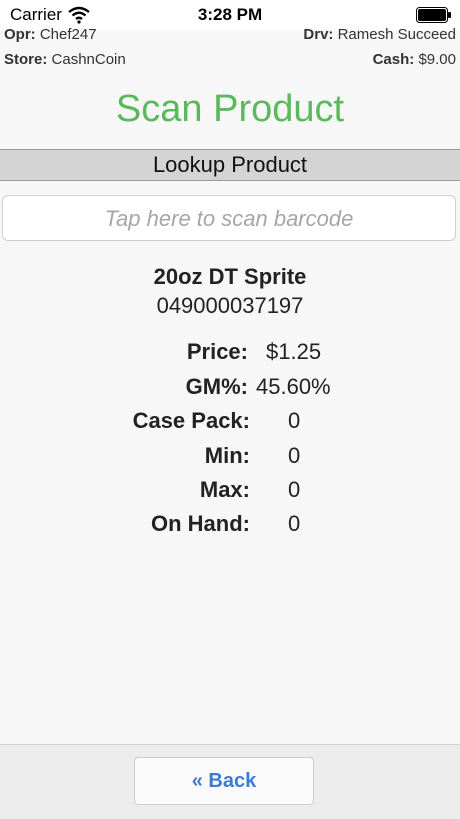 The height and width of the screenshot is (819, 460). I want to click on detail-row-price: Price: $1.25, so click(230, 354).